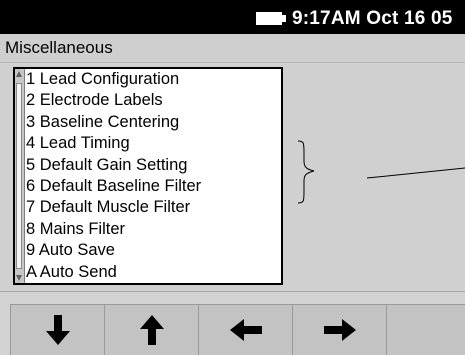 The width and height of the screenshot is (465, 355). Describe the element at coordinates (372, 18) in the screenshot. I see `clock: 9:17AM Oct 16 05` at that location.